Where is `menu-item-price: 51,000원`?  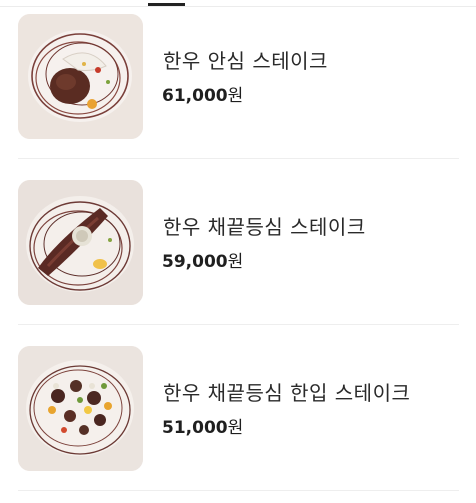
menu-item-price: 51,000원 is located at coordinates (202, 425).